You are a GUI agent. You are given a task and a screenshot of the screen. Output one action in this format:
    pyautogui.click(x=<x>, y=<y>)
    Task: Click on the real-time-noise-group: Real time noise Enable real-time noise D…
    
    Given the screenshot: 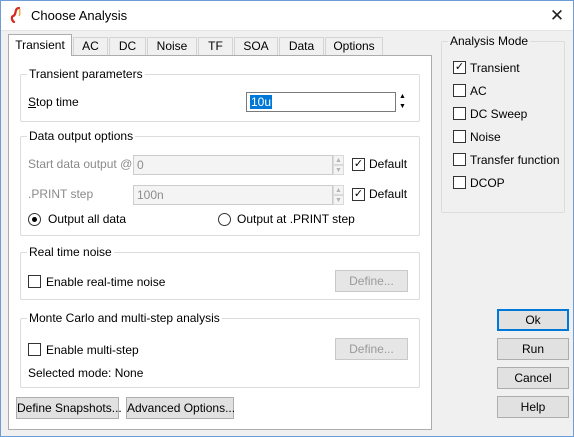 What is the action you would take?
    pyautogui.click(x=220, y=272)
    